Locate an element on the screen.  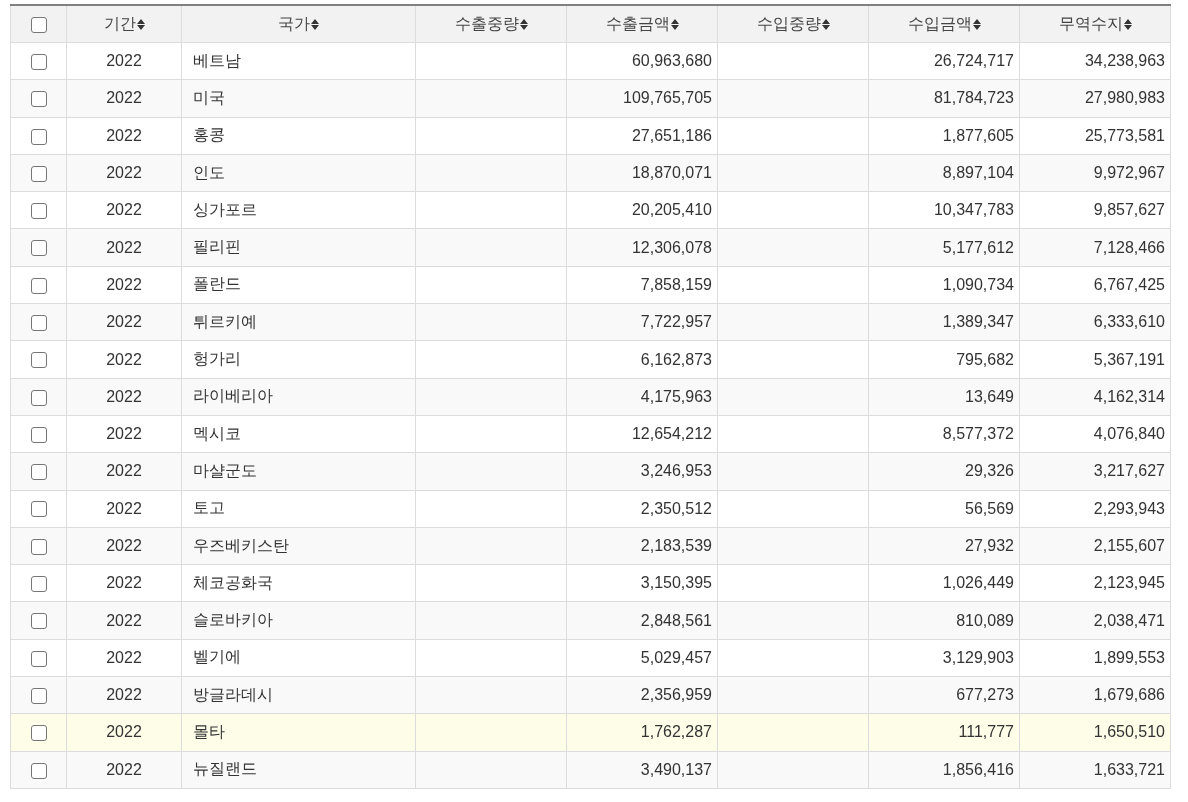
table-row: 2022 멕시코 12,654,212 8,577,372 4,076,840 is located at coordinates (590, 434).